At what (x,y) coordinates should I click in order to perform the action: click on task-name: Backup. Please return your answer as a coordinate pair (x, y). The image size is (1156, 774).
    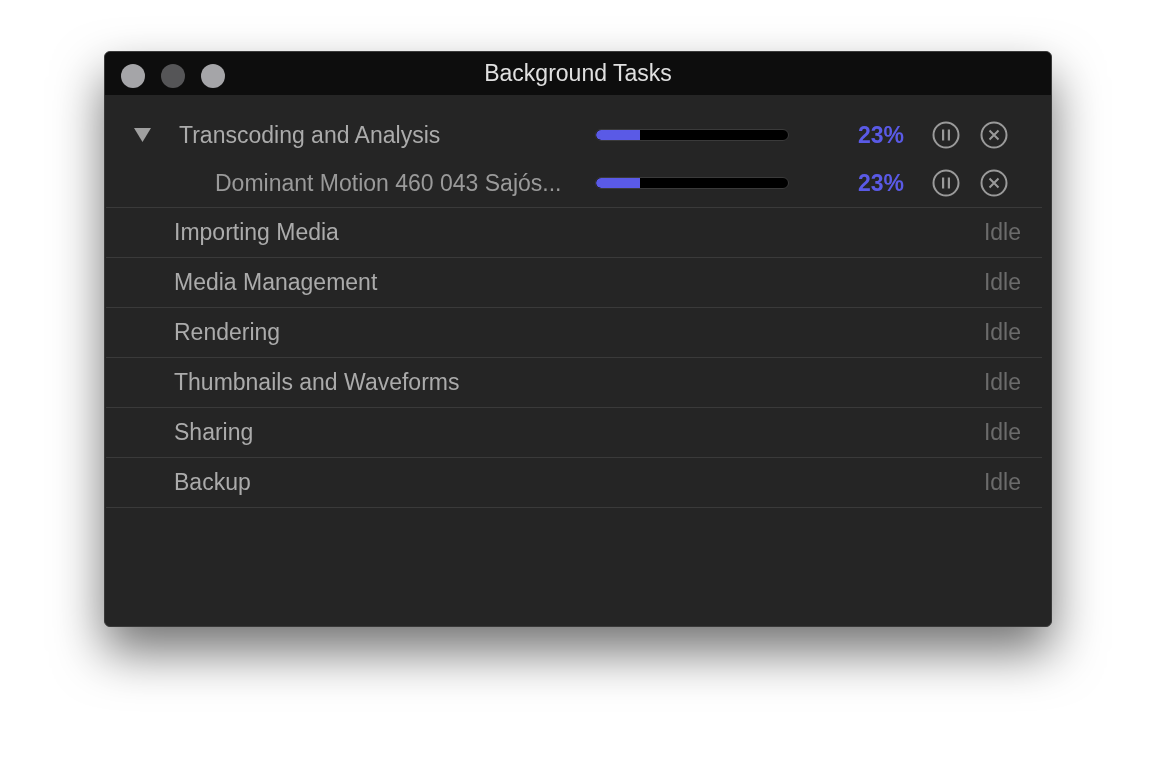
    Looking at the image, I should click on (212, 483).